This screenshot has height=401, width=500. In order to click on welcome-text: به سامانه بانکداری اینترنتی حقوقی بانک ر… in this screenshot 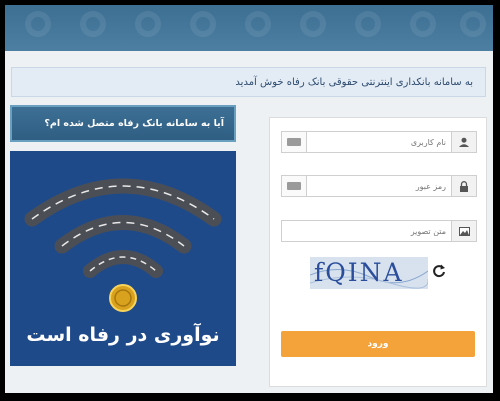, I will do `click(354, 82)`.